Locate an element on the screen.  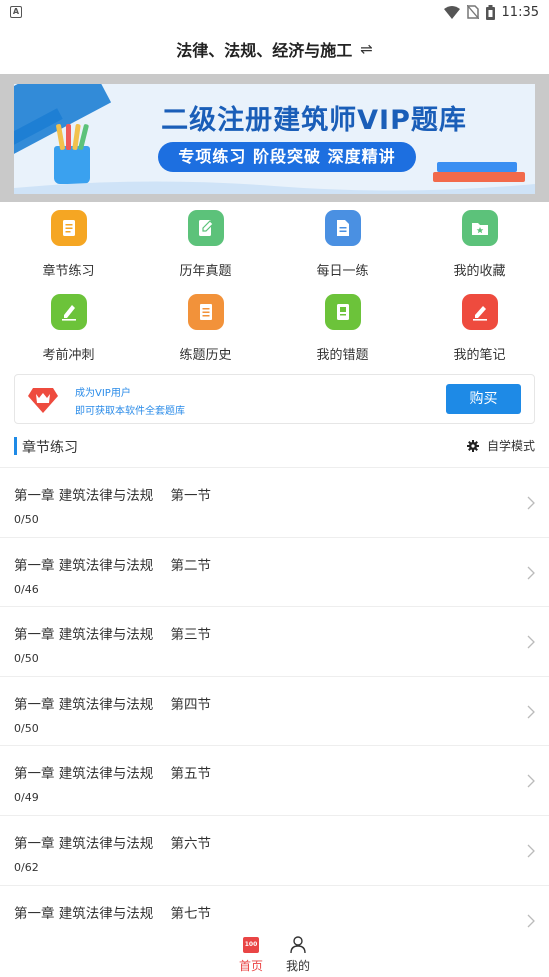
vip-promo-card: 成为VIP用户 即可获取本软件全套题库 购买 is located at coordinates (274, 399).